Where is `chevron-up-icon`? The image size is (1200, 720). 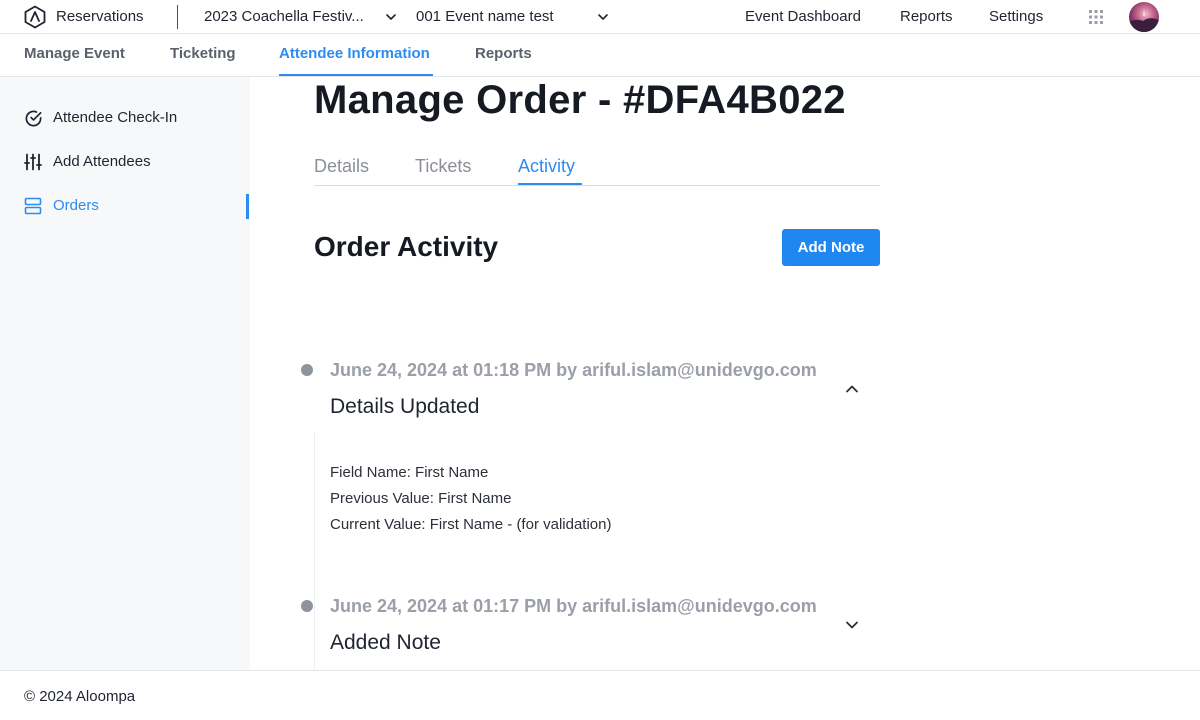 chevron-up-icon is located at coordinates (852, 389).